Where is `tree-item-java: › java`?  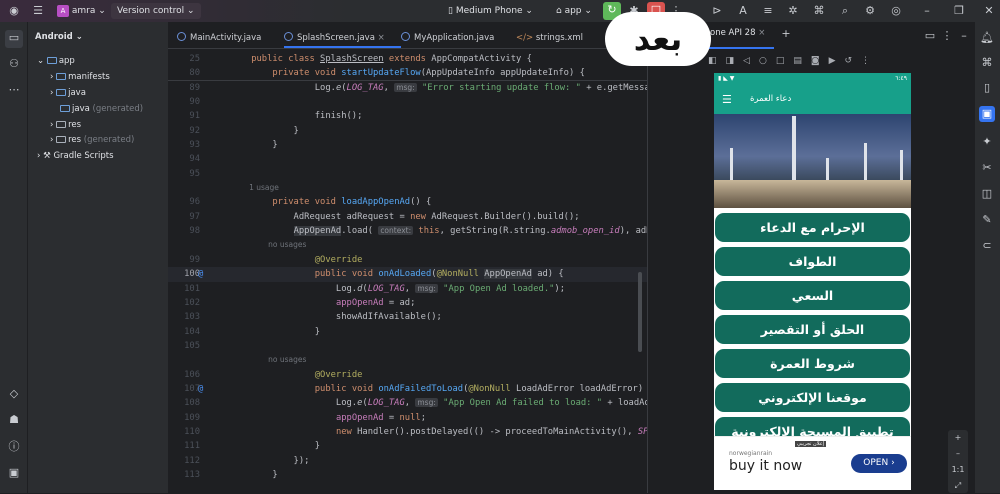
tree-item-java: › java is located at coordinates (68, 93).